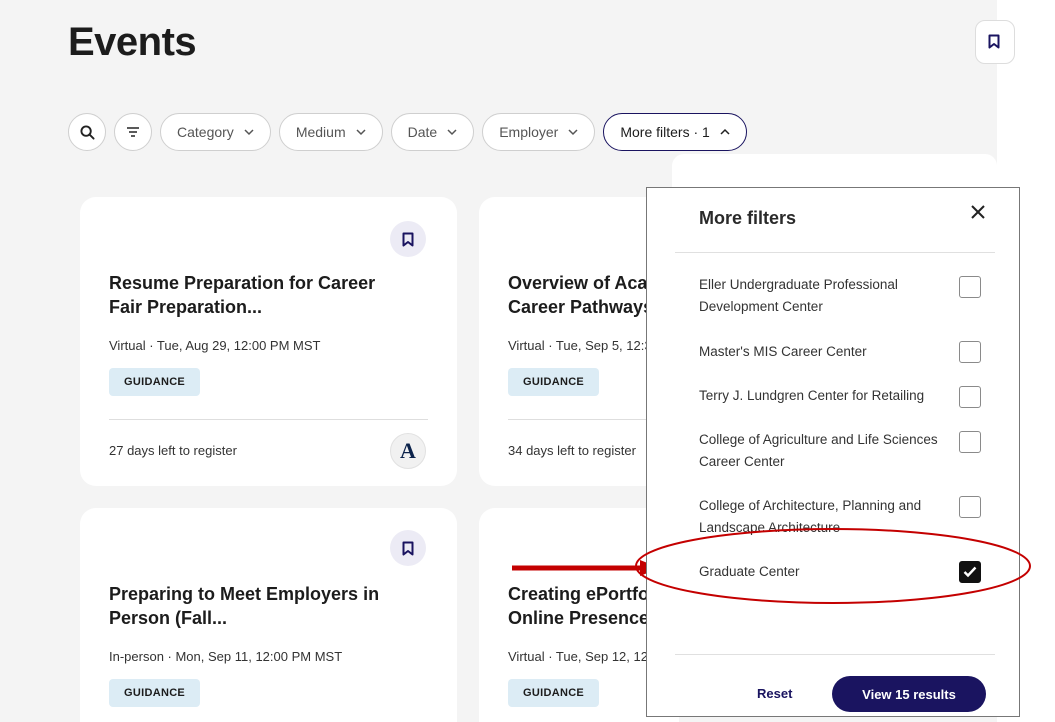  I want to click on more-filters-button: More filters · 1, so click(675, 132).